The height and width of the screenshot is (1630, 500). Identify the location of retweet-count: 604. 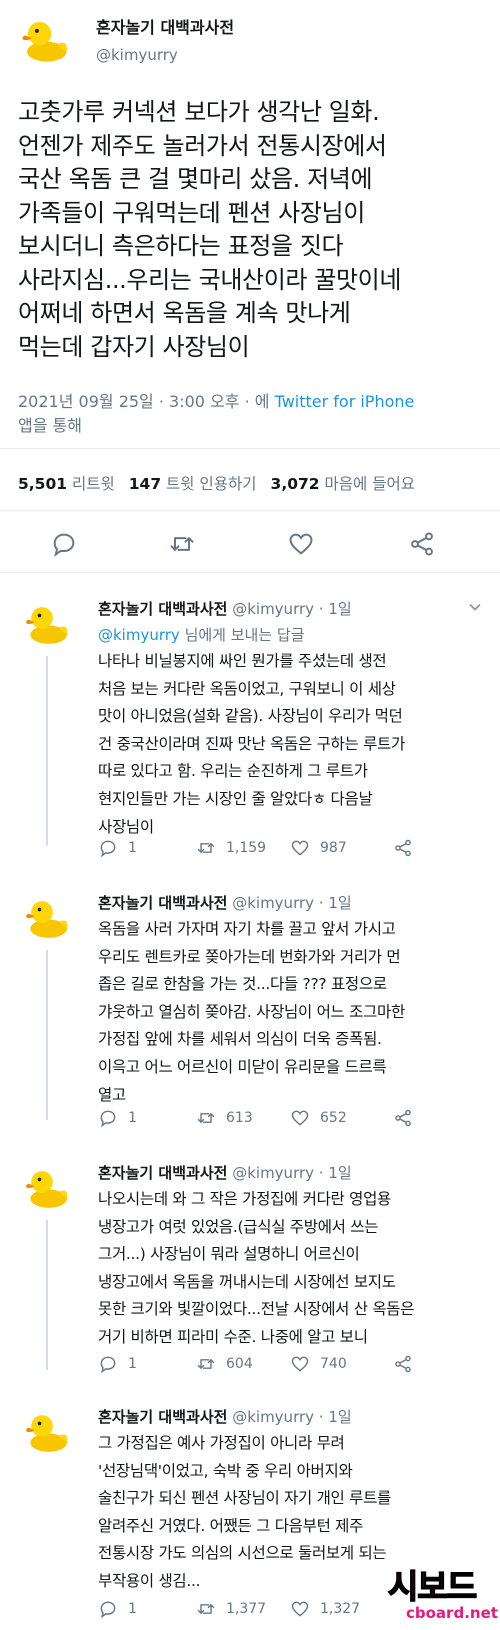
(239, 1364).